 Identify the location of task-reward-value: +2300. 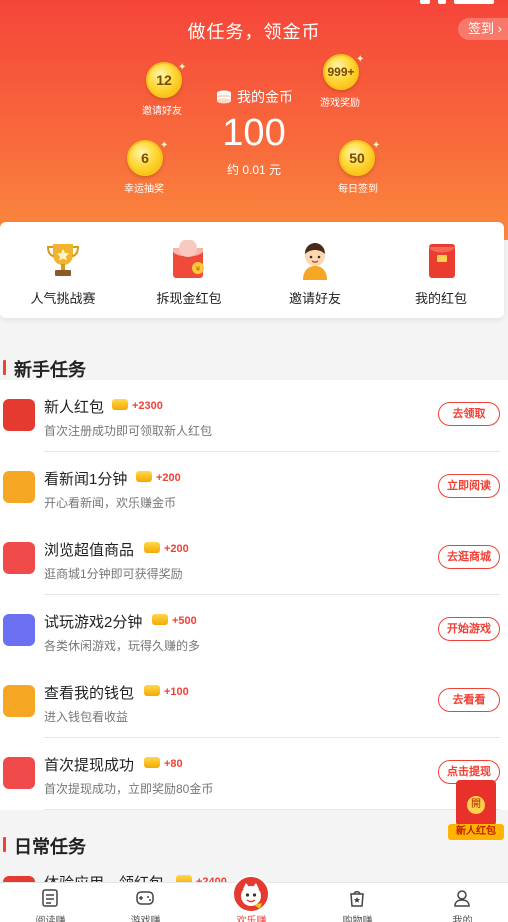
(147, 406).